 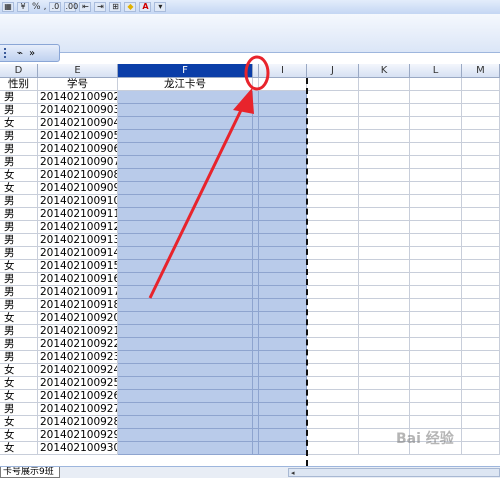 I want to click on table-cell: 201402100930, so click(x=78, y=448).